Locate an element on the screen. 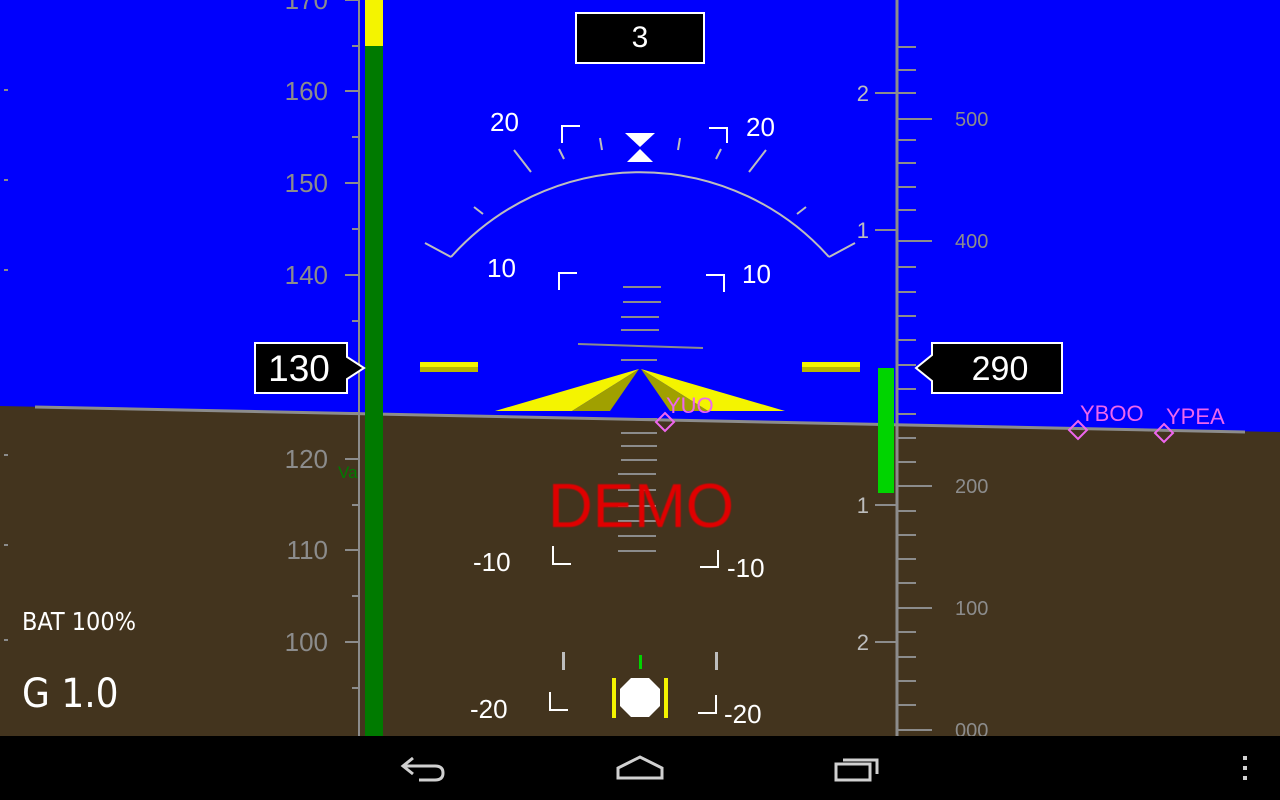  waypoint-label: YBOO is located at coordinates (1112, 413).